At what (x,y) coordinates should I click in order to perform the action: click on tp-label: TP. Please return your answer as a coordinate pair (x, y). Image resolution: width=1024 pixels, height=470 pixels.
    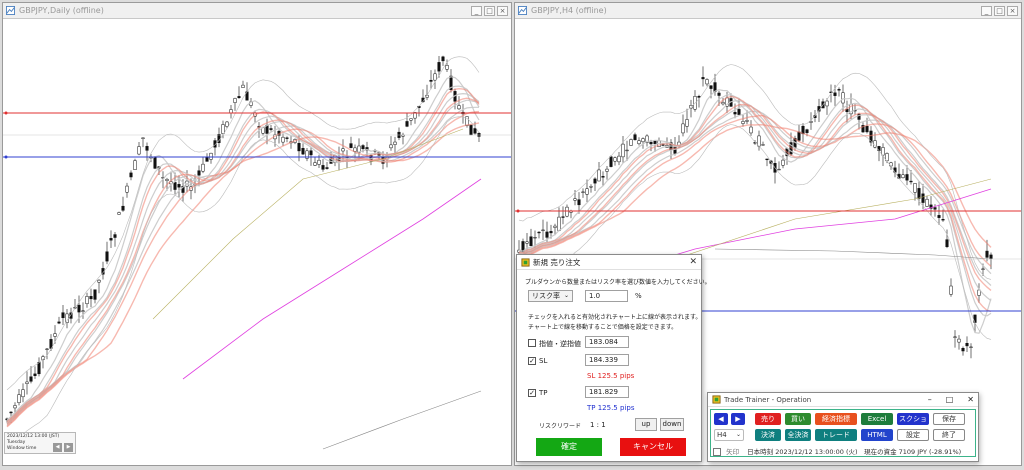
    Looking at the image, I should click on (543, 393).